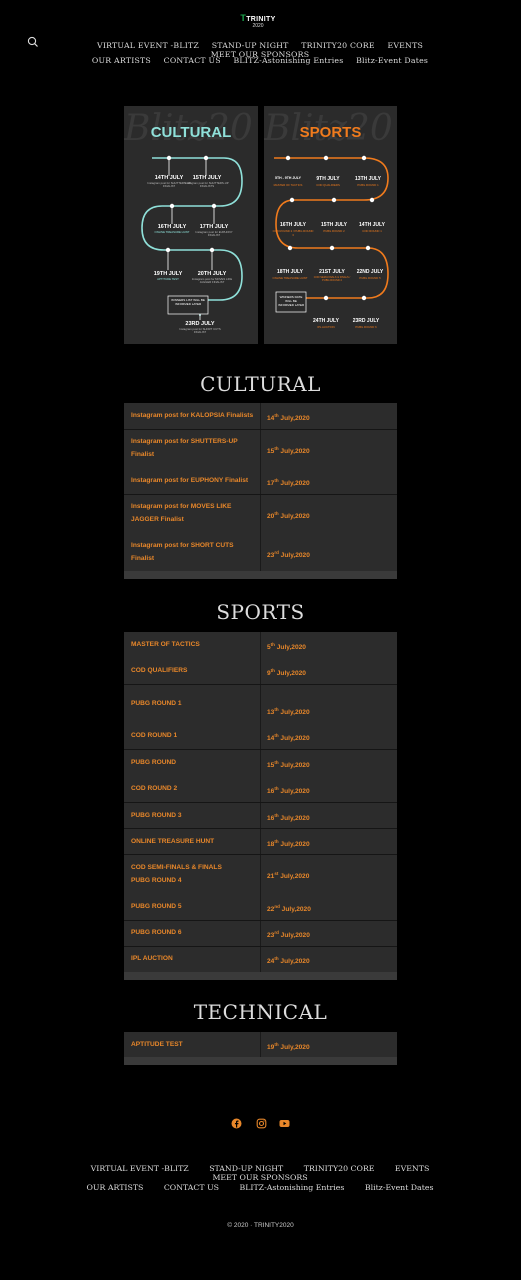 The height and width of the screenshot is (1280, 521). What do you see at coordinates (207, 185) in the screenshot?
I see `node-desc: Instagram post for SHUTTERS-UP FINALISTS` at bounding box center [207, 185].